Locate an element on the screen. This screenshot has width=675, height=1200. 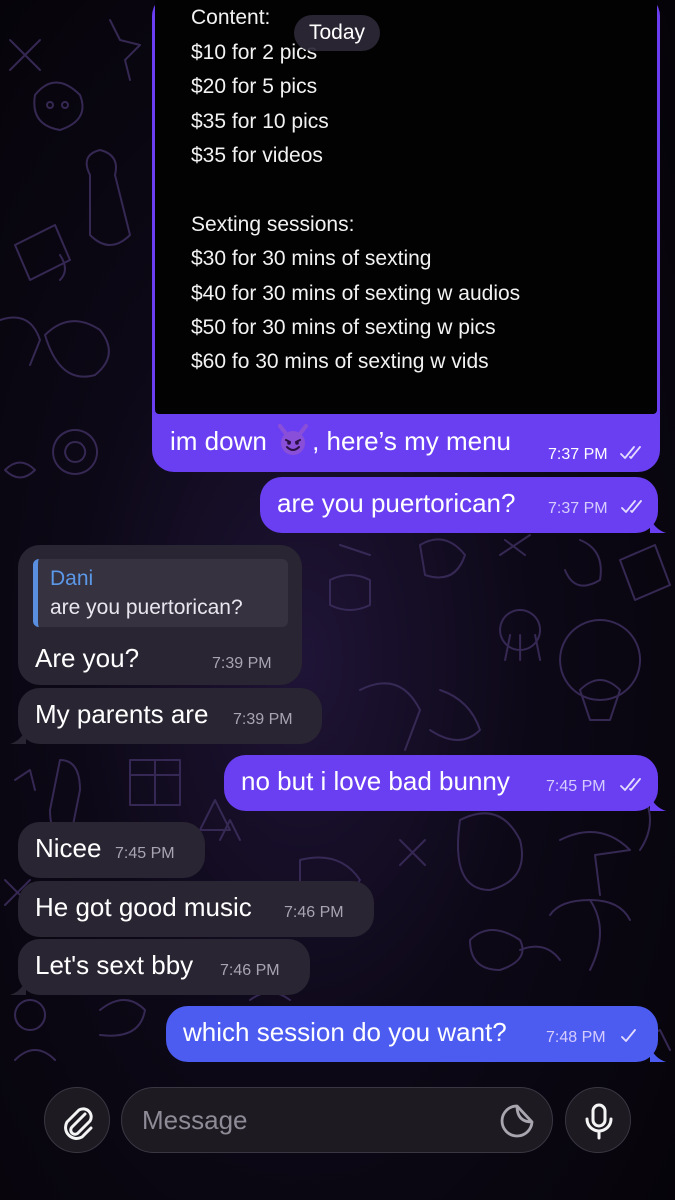
caption-text: , here’s my menu is located at coordinates (411, 441).